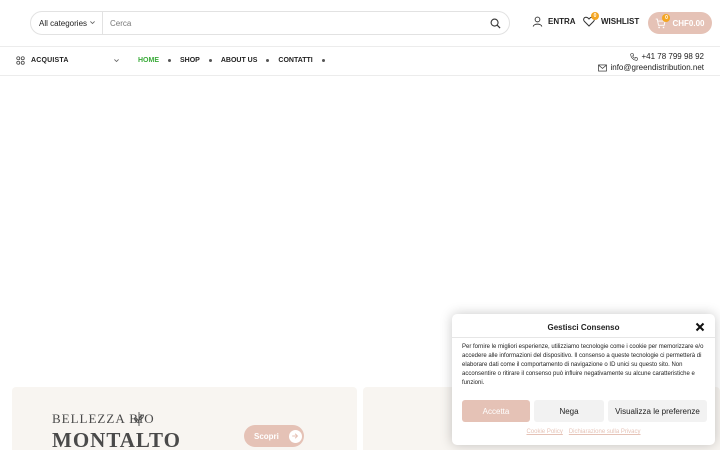 This screenshot has height=450, width=720. I want to click on brand-logo-name: MONTALTO, so click(116, 439).